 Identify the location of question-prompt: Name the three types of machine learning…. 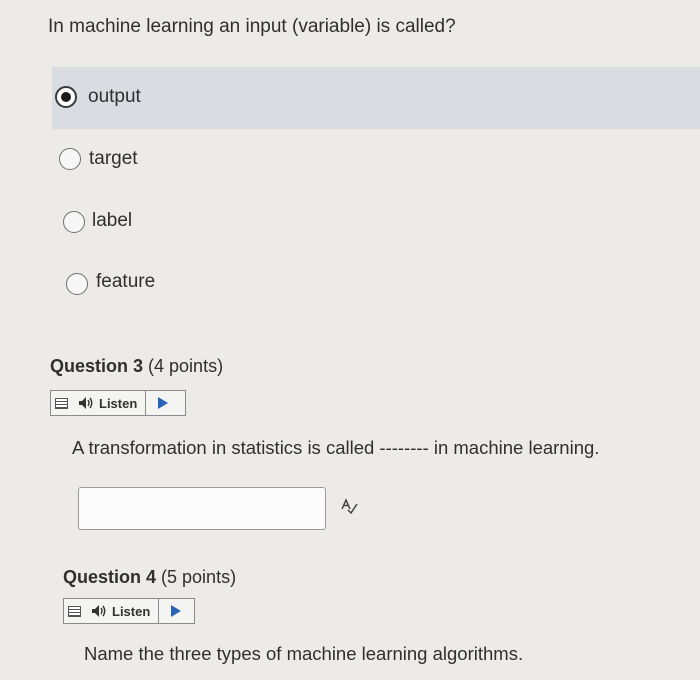
(304, 653).